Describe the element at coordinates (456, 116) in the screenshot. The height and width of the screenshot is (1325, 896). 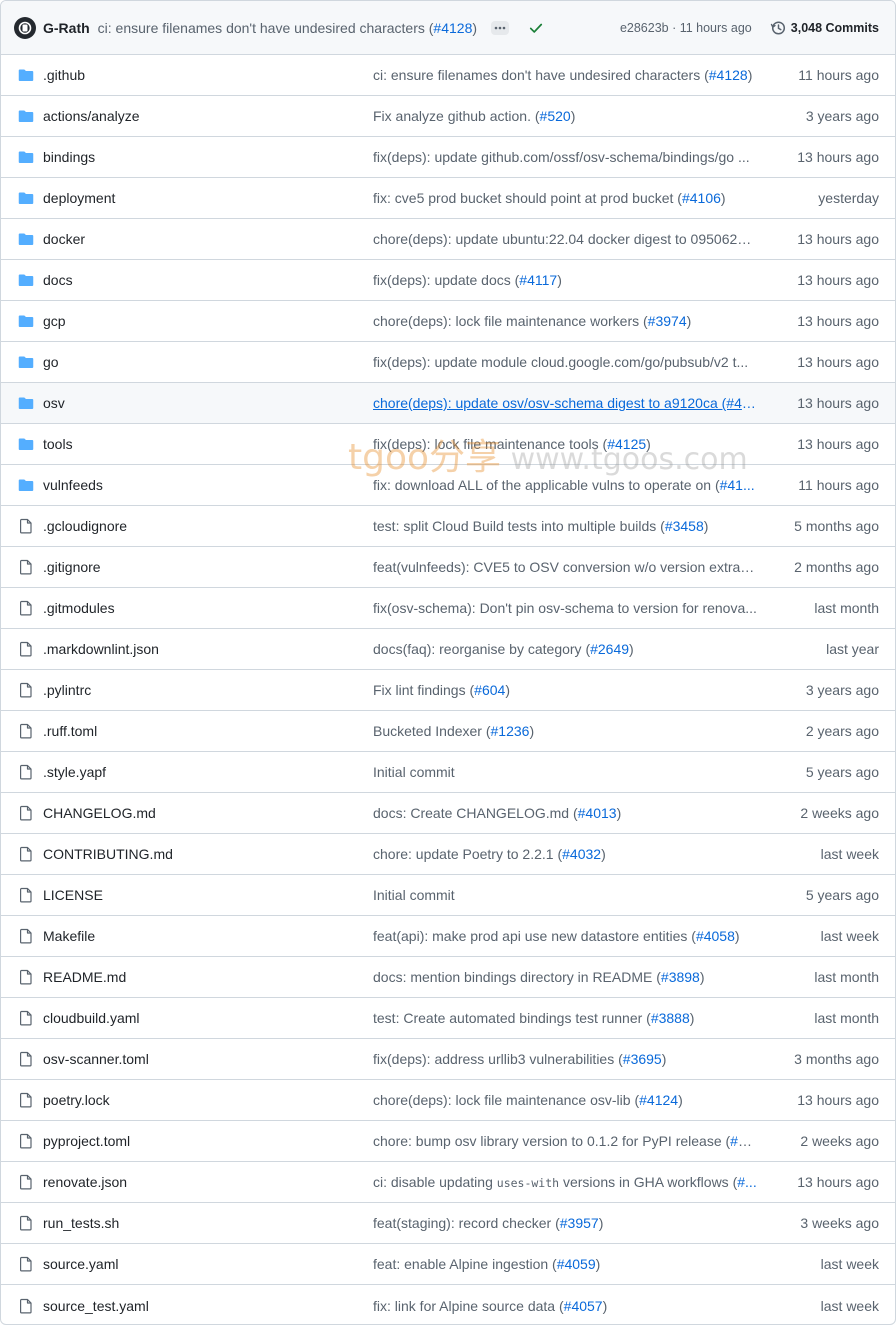
I see `commit-message-text: Fix analyze github action. (` at that location.